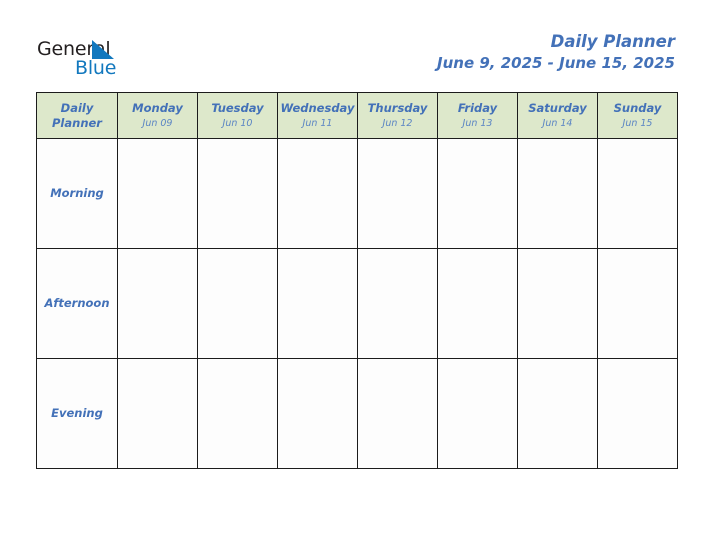  Describe the element at coordinates (637, 123) in the screenshot. I see `day-date: Jun 15` at that location.